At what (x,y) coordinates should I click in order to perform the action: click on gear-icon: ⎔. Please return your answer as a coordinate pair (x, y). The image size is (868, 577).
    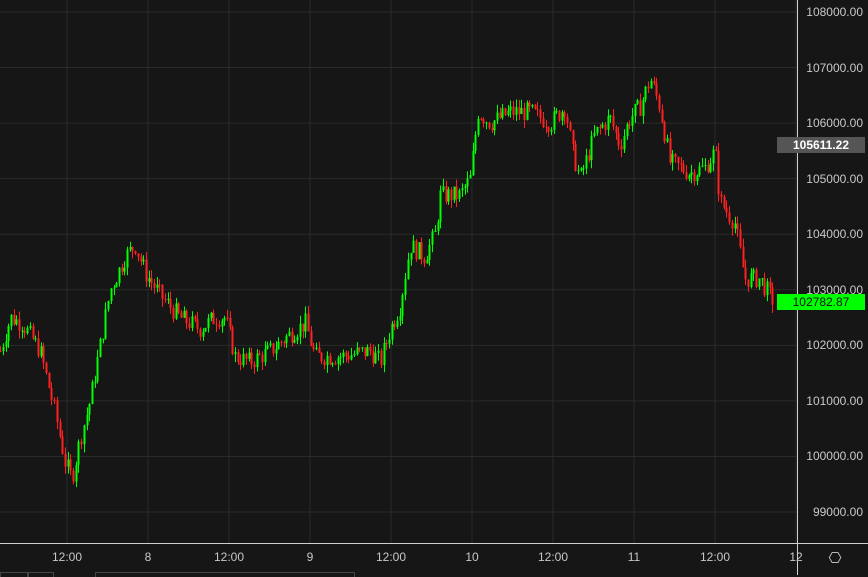
    Looking at the image, I should click on (835, 558).